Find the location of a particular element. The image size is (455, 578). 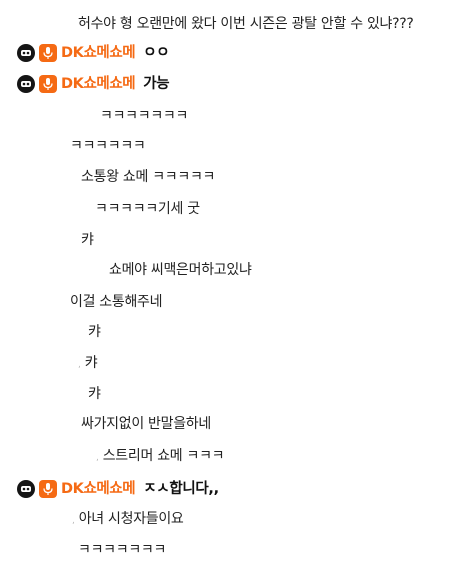

chat-message: 소통왕 쇼메 ㅋㅋㅋㅋㅋ is located at coordinates (107, 177).